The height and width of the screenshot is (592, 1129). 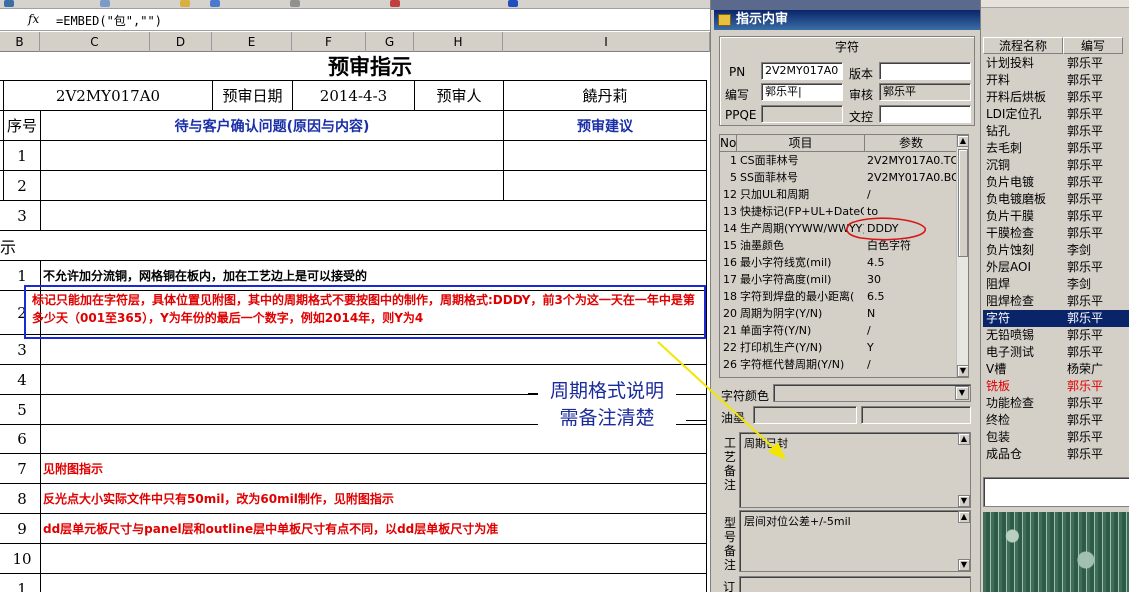 What do you see at coordinates (769, 177) in the screenshot?
I see `param-item: SS面菲林号` at bounding box center [769, 177].